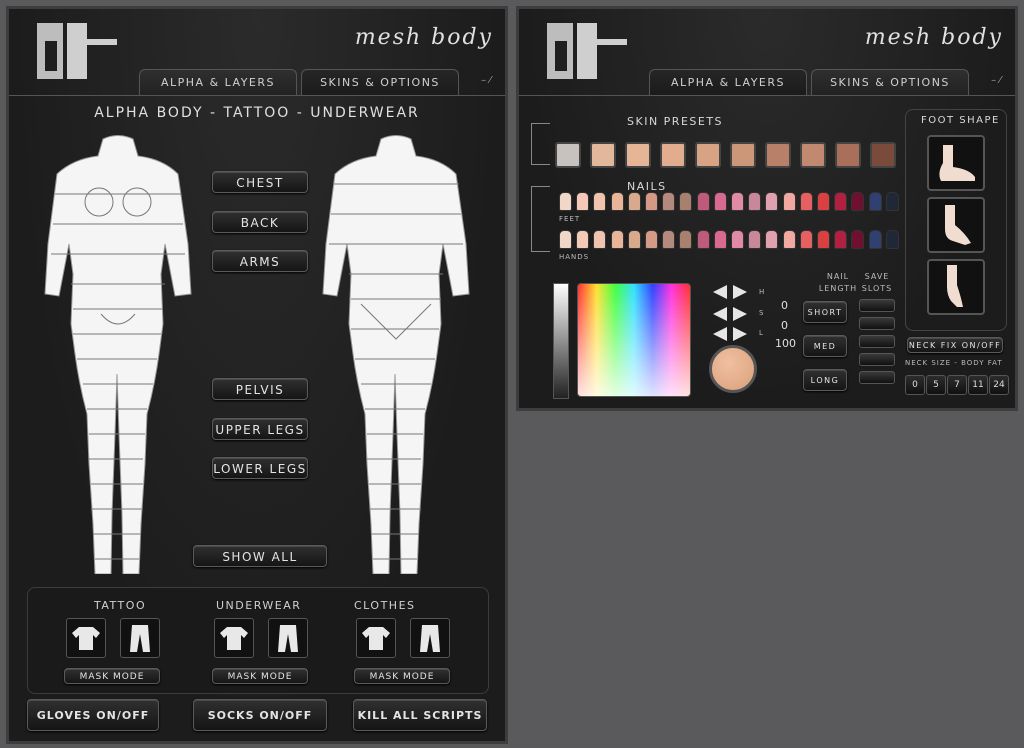  What do you see at coordinates (420, 715) in the screenshot?
I see `kill-all-scripts-button: KILL ALL SCRIPTS` at bounding box center [420, 715].